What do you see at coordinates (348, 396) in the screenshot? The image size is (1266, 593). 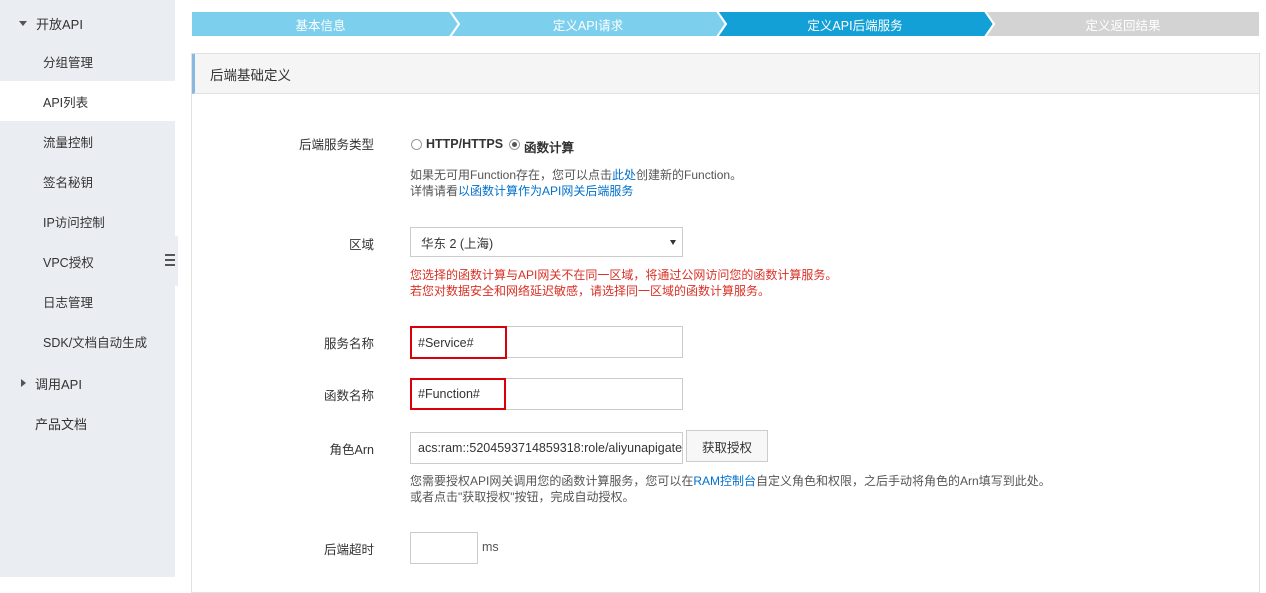 I see `function-name-label: 函数名称` at bounding box center [348, 396].